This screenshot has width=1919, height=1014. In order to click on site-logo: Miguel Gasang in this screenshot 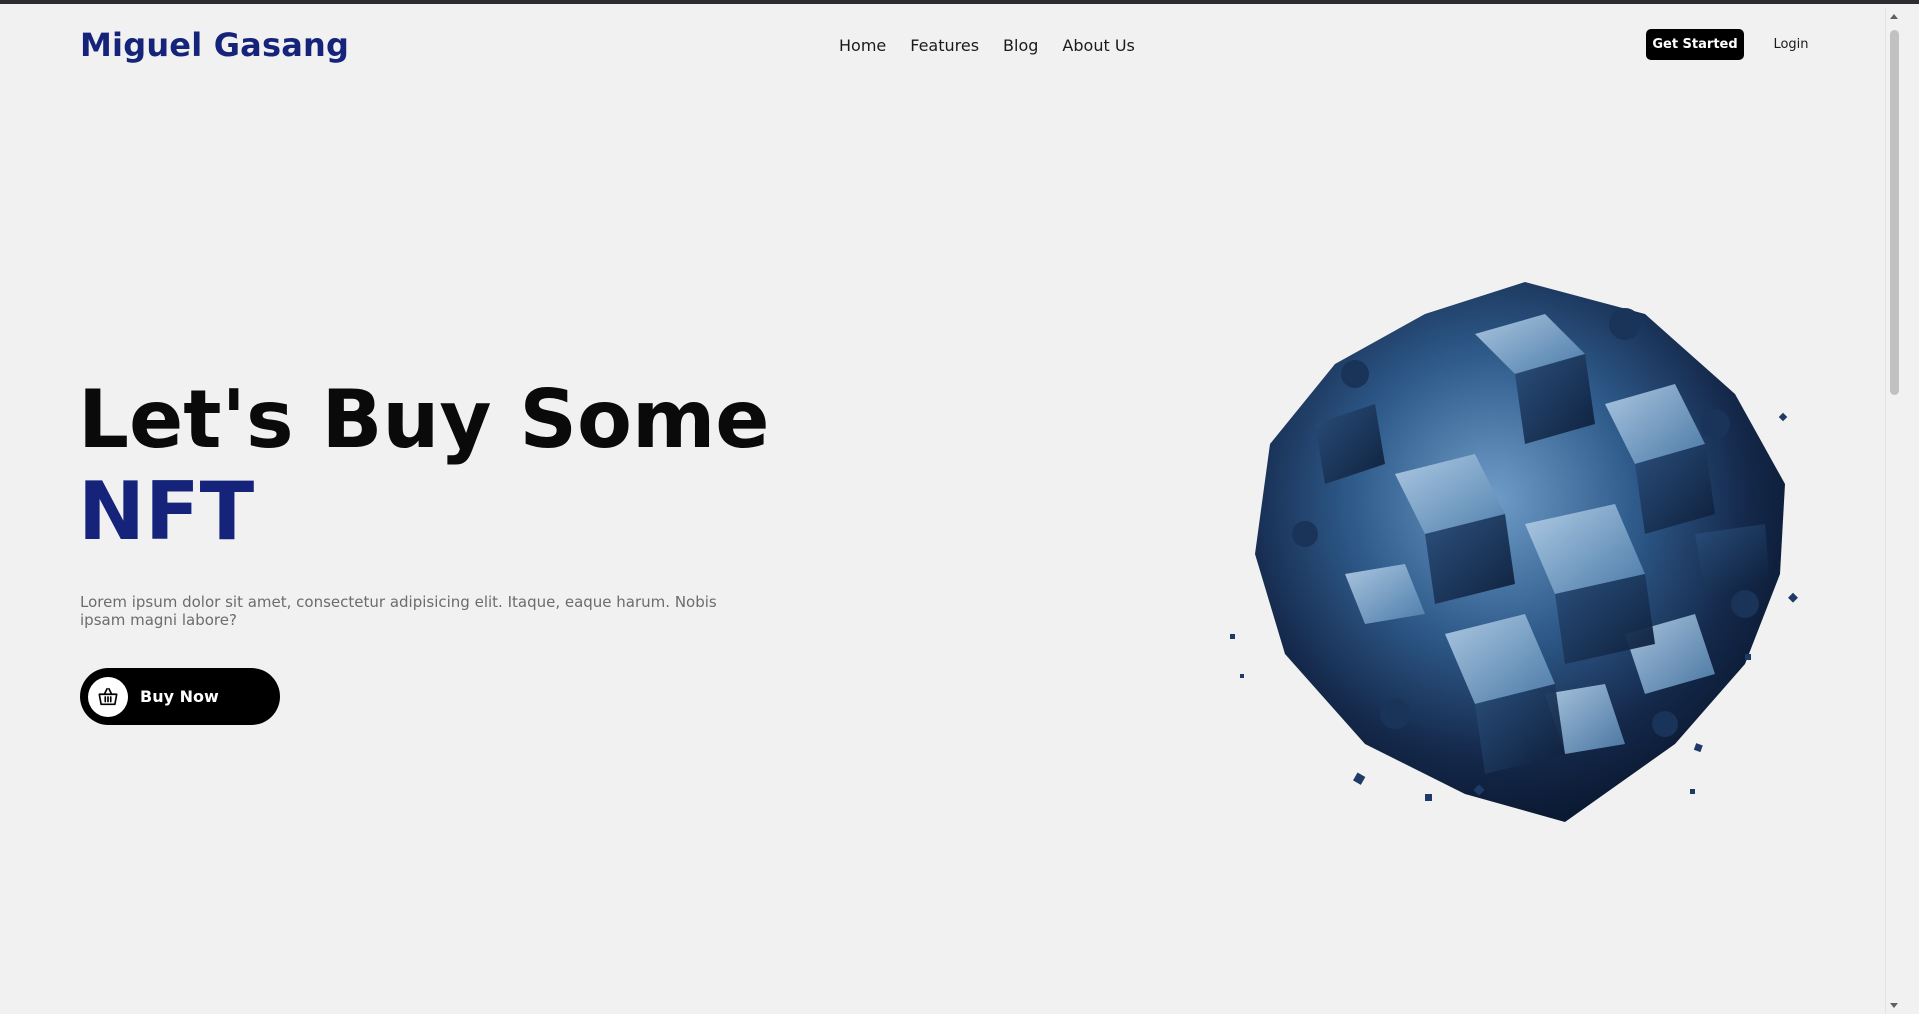, I will do `click(214, 45)`.